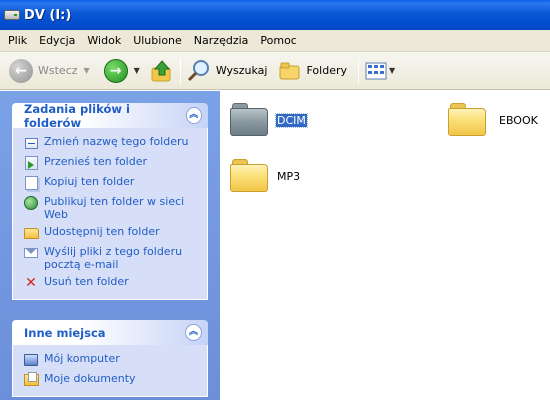  Describe the element at coordinates (278, 41) in the screenshot. I see `menu-help: Pomoc` at that location.